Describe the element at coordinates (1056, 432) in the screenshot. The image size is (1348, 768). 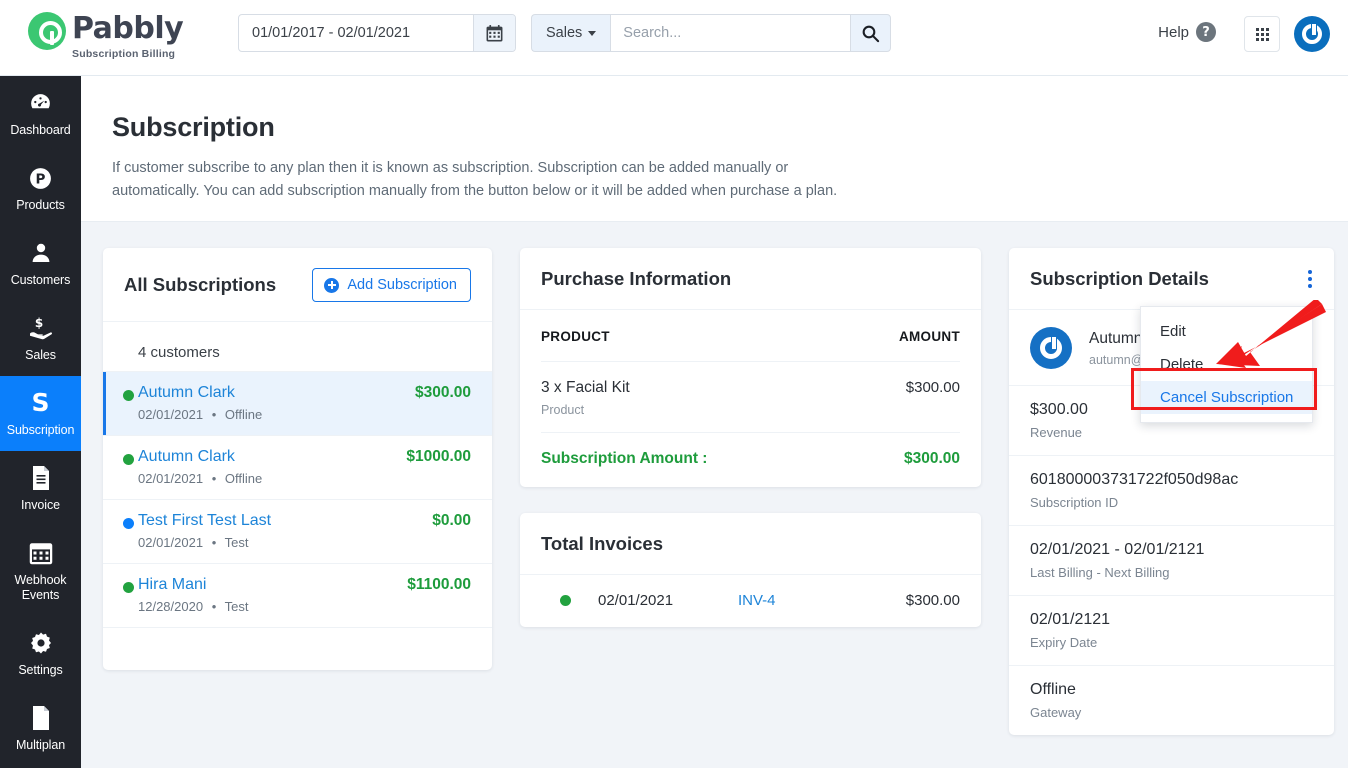
I see `detail-label: Revenue` at that location.